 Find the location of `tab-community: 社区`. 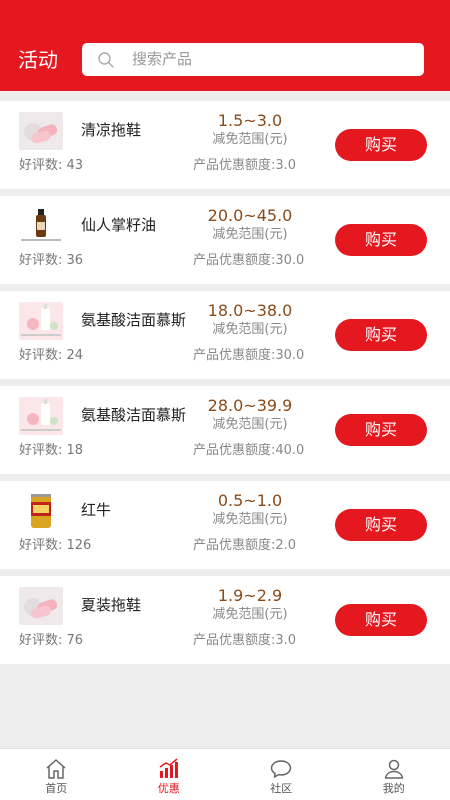

tab-community: 社区 is located at coordinates (281, 774).